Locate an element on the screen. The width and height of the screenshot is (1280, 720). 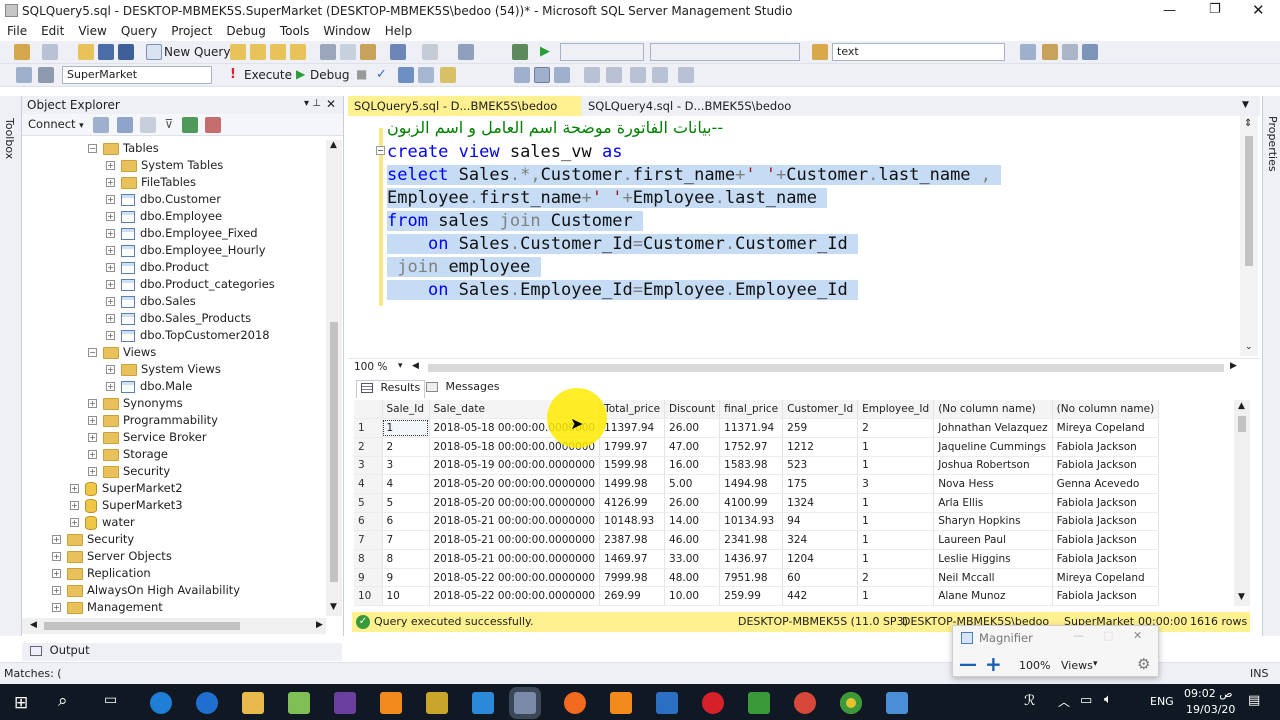
tree-node: + dbo.Employee_Hourly is located at coordinates (186, 250).